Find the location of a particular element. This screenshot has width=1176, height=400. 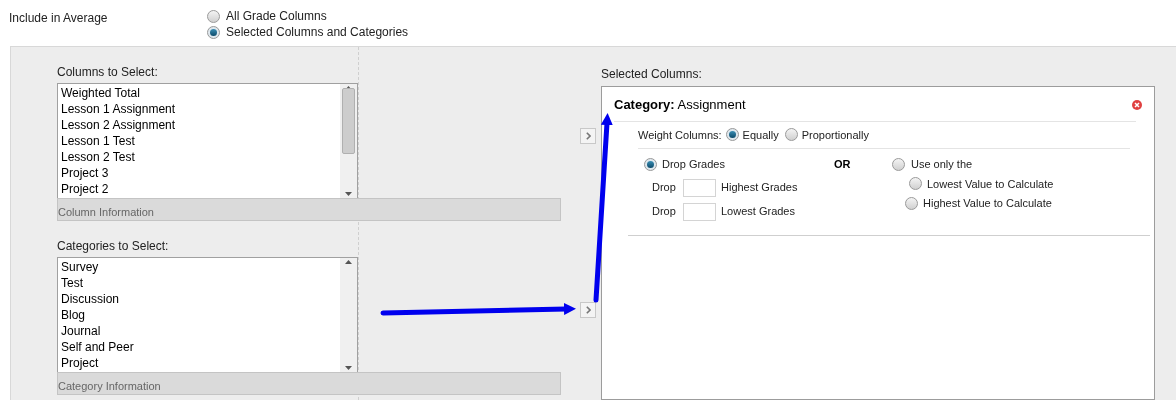

list-label: Selected Columns: is located at coordinates (652, 74).